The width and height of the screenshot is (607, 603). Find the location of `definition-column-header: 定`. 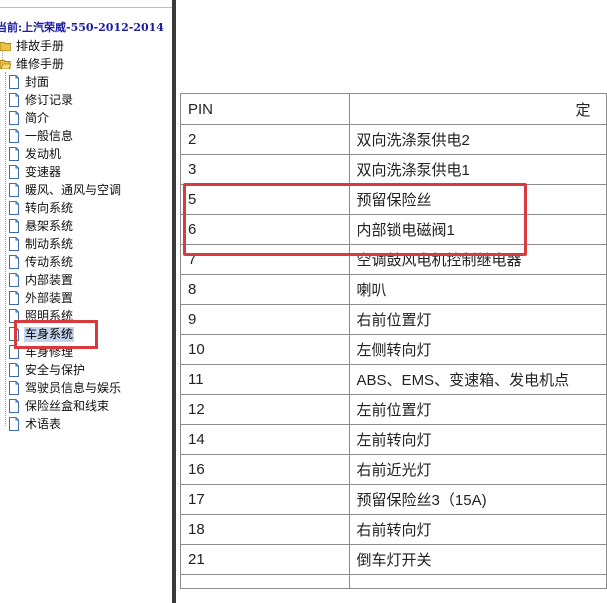

definition-column-header: 定 is located at coordinates (477, 109).